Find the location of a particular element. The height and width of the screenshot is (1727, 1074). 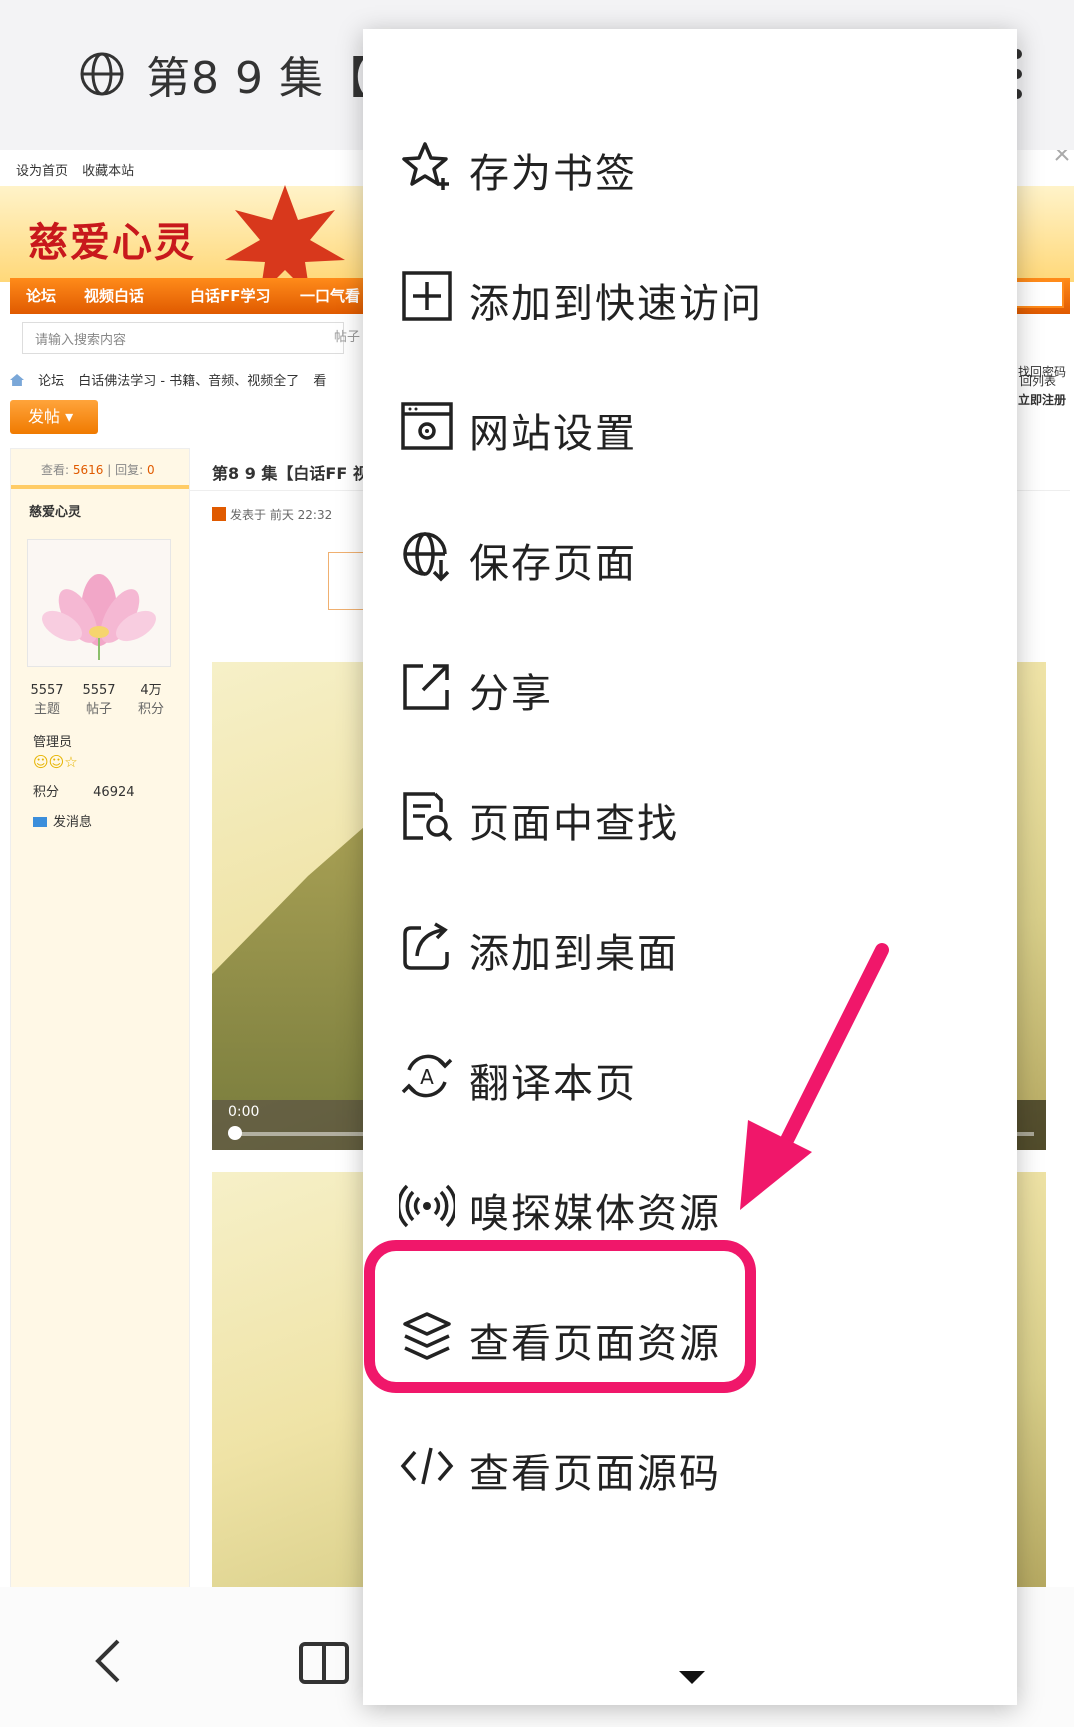

menu-item-bookmark: 存为书签 is located at coordinates (690, 166).